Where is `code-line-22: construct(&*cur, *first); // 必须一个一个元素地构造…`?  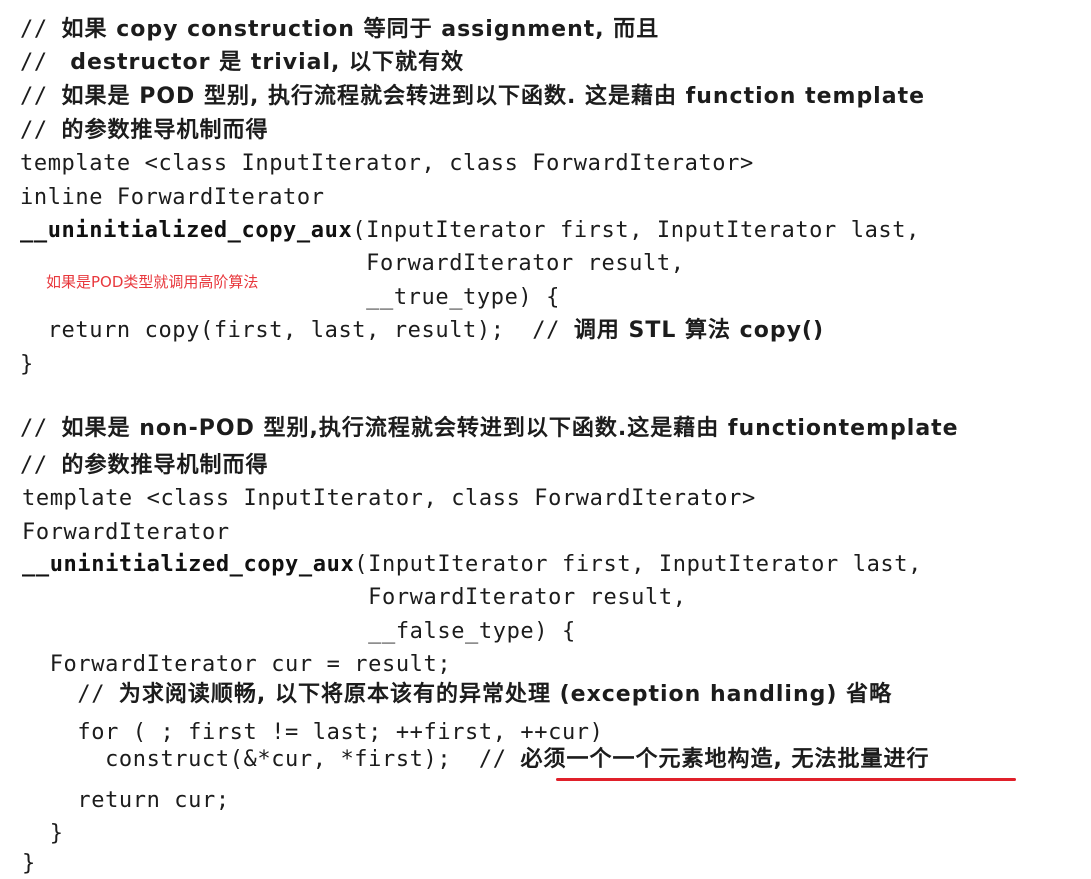
code-line-22: construct(&*cur, *first); // 必须一个一个元素地构造… is located at coordinates (476, 759).